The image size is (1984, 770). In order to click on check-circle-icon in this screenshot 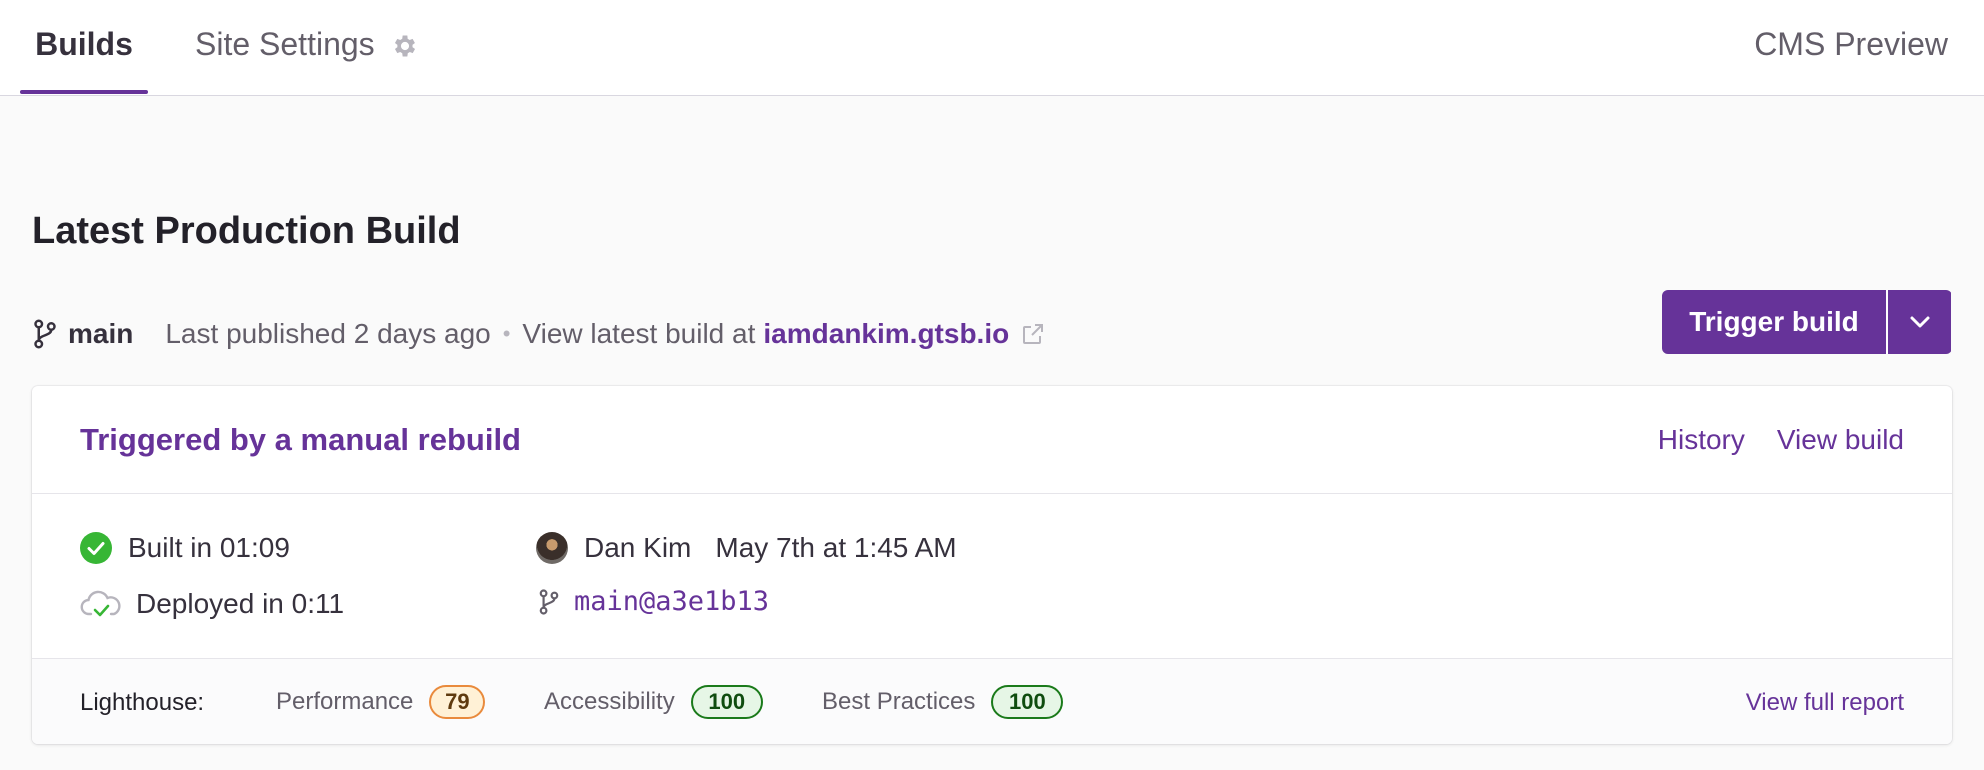, I will do `click(96, 548)`.